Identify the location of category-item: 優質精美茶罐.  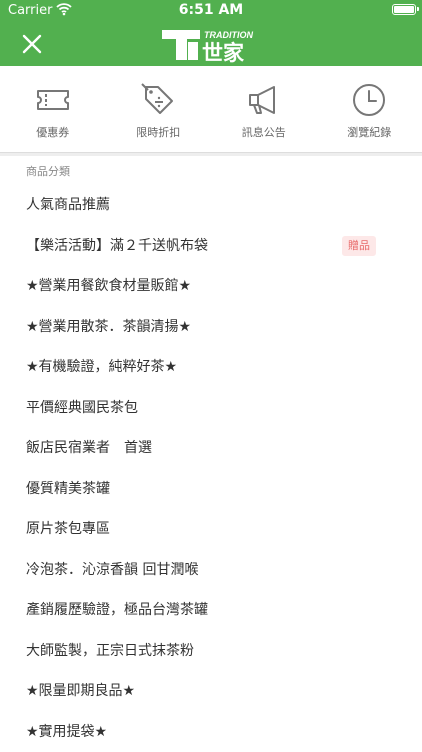
(211, 489).